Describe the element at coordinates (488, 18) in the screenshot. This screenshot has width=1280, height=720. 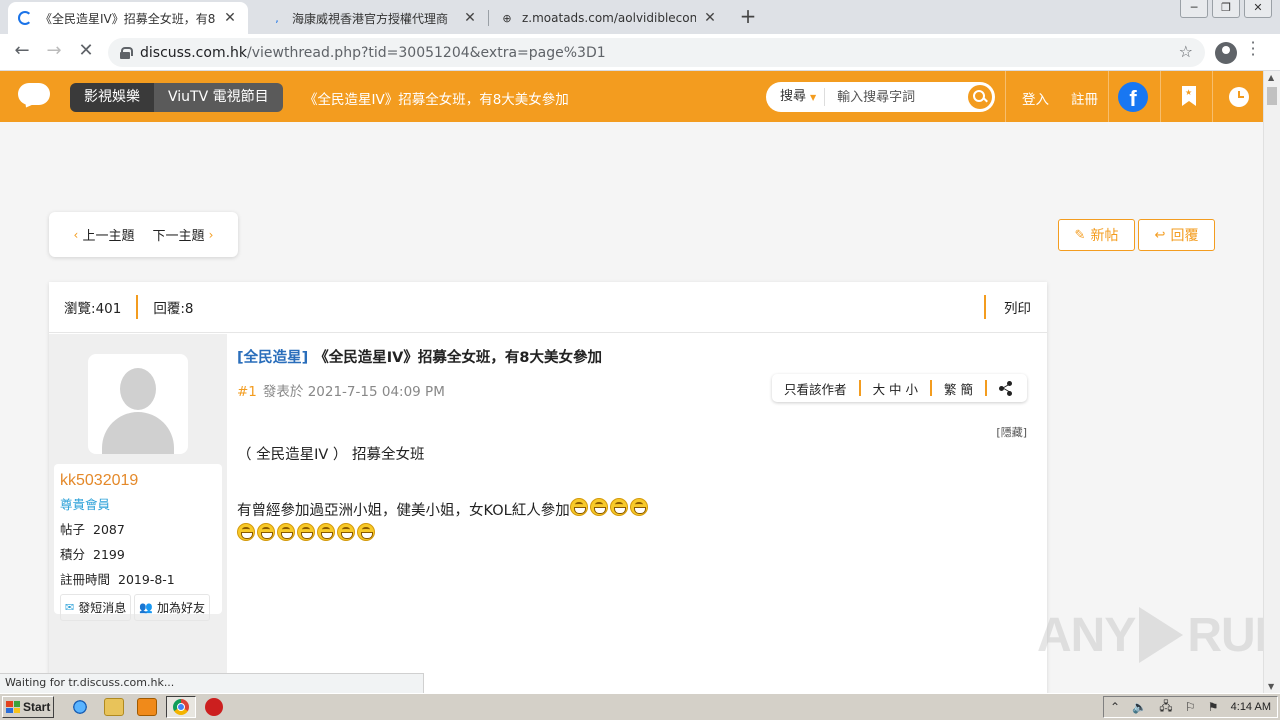
I see `tab-divider` at that location.